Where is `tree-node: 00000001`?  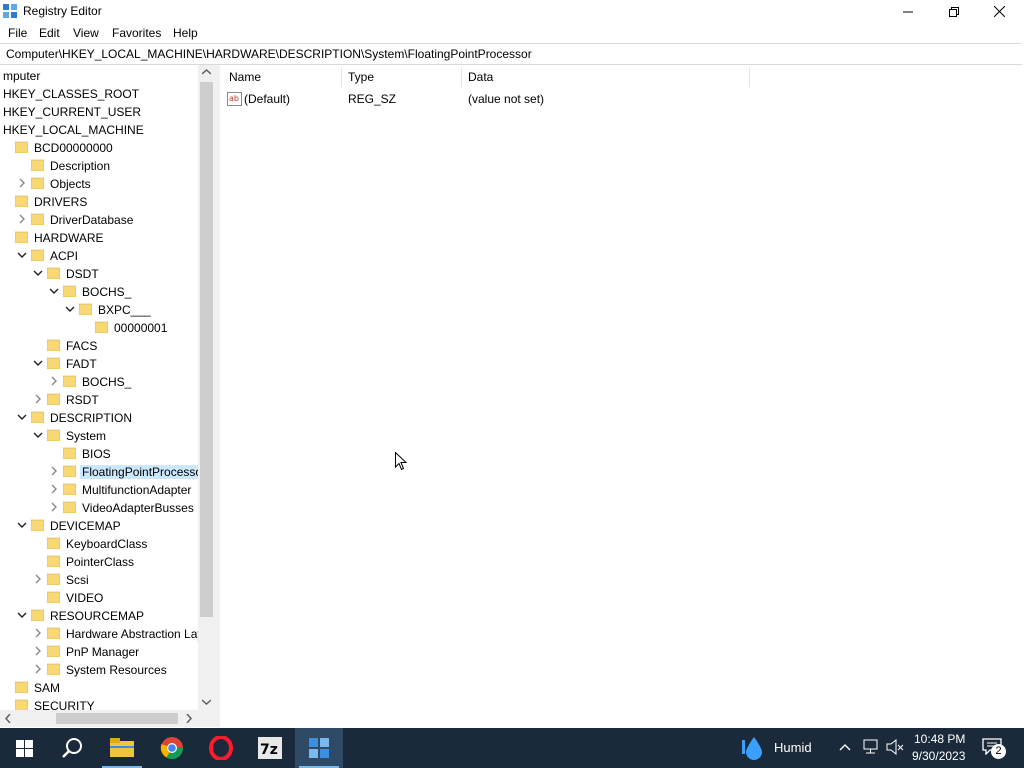
tree-node: 00000001 is located at coordinates (99, 328).